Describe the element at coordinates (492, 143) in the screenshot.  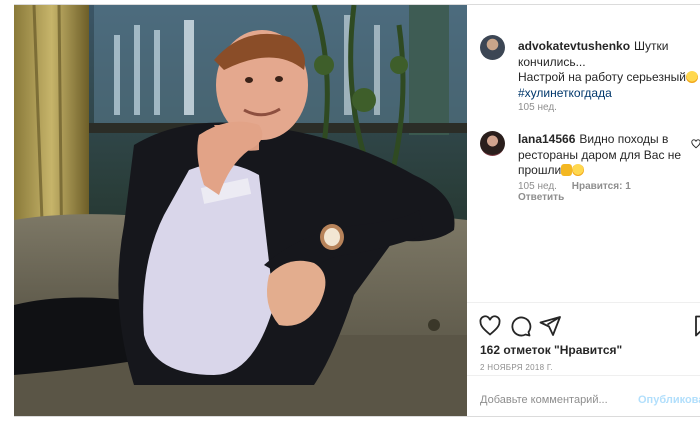
I see `commenter-avatar` at that location.